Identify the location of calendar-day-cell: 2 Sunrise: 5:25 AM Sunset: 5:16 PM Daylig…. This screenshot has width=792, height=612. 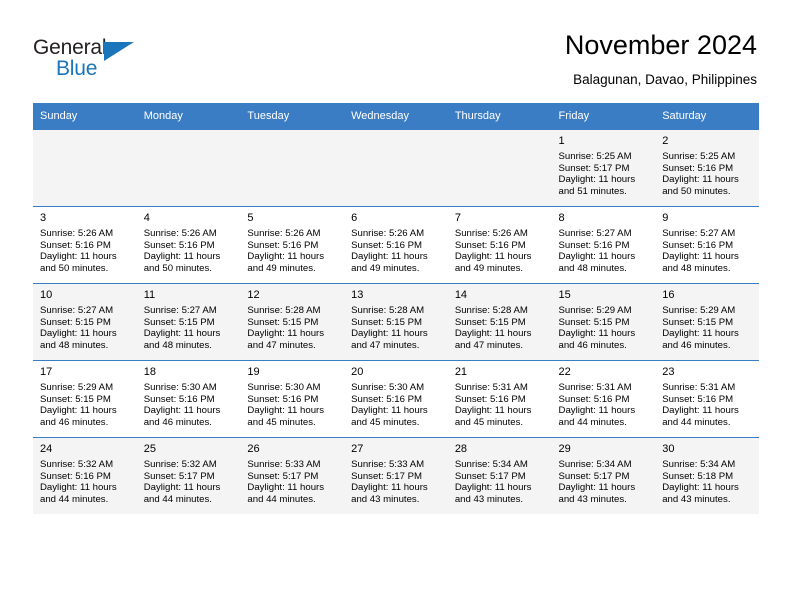
(707, 168).